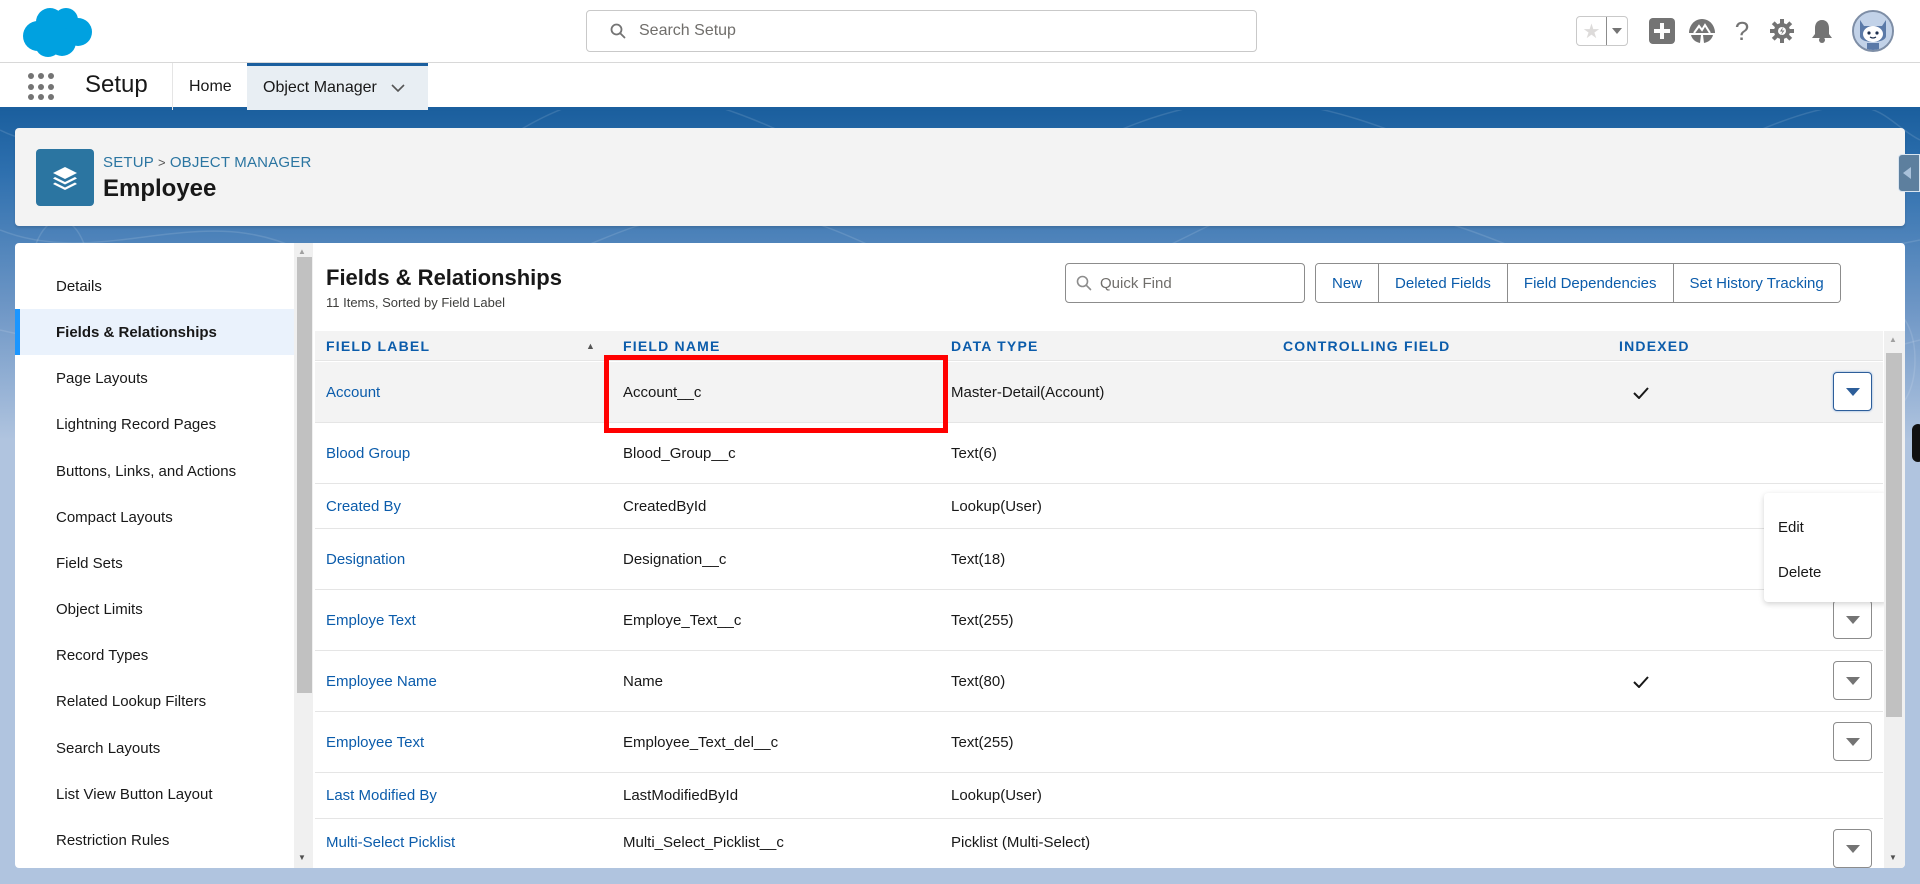  I want to click on nav-item-buttons-links-actions: Buttons, Links, and Actions, so click(154, 471).